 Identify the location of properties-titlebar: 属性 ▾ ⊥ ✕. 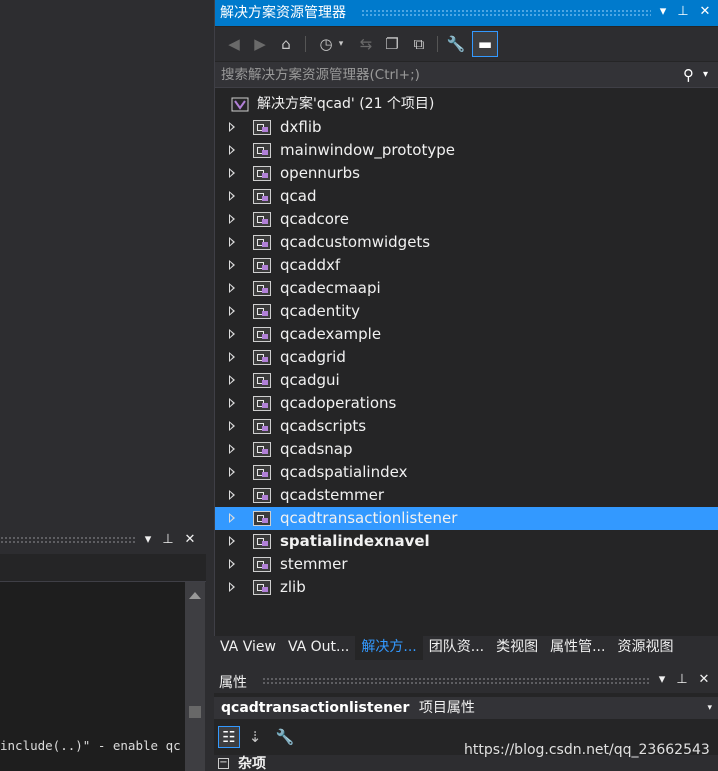
(466, 680).